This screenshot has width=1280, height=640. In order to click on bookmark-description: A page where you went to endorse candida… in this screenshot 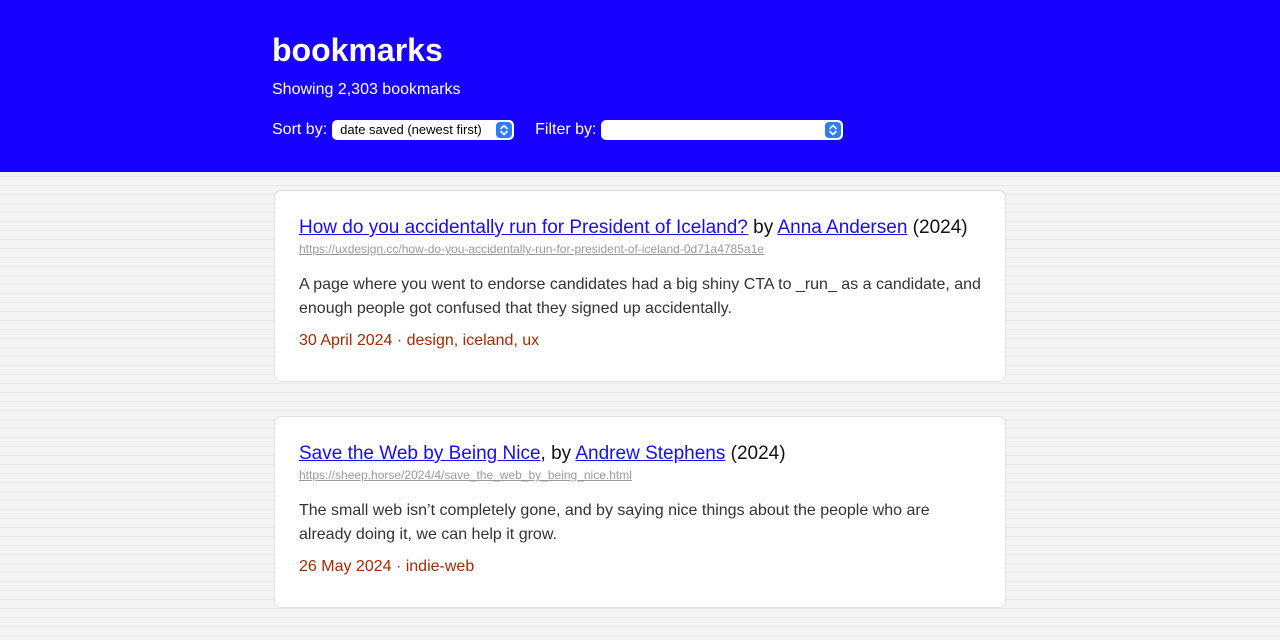, I will do `click(640, 296)`.